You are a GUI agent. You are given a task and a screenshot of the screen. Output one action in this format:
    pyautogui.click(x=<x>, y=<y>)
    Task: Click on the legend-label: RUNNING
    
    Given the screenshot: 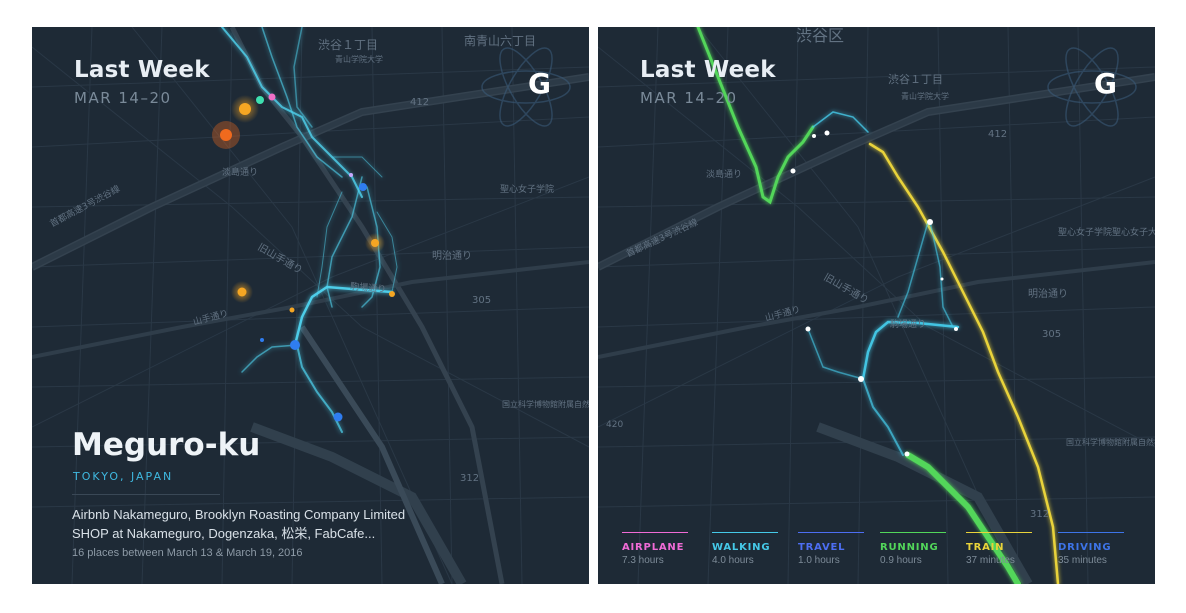 What is the action you would take?
    pyautogui.click(x=909, y=547)
    